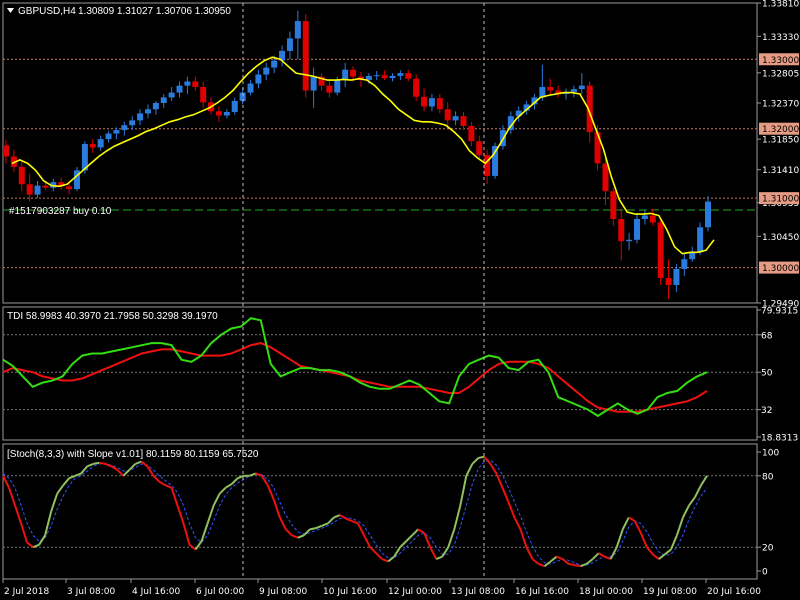 The image size is (800, 600). Describe the element at coordinates (780, 105) in the screenshot. I see `price-tick-label: 1.32370` at that location.